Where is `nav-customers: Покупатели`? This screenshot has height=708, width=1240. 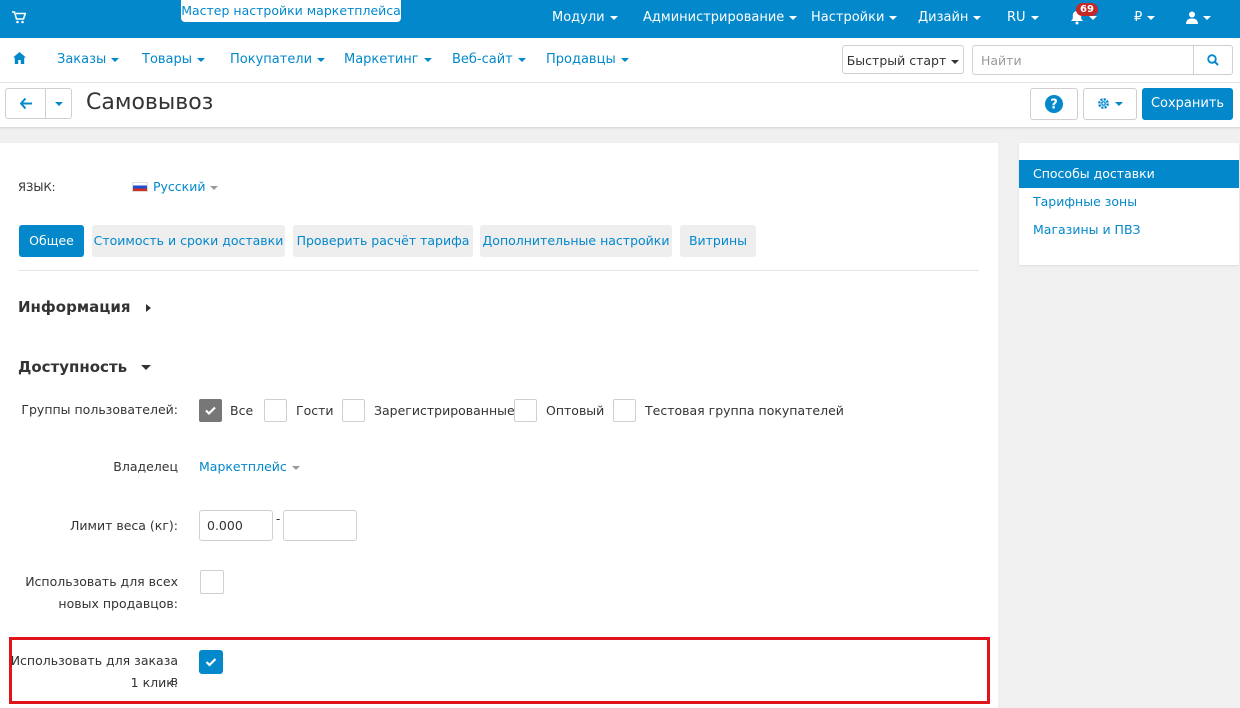
nav-customers: Покупатели is located at coordinates (278, 60).